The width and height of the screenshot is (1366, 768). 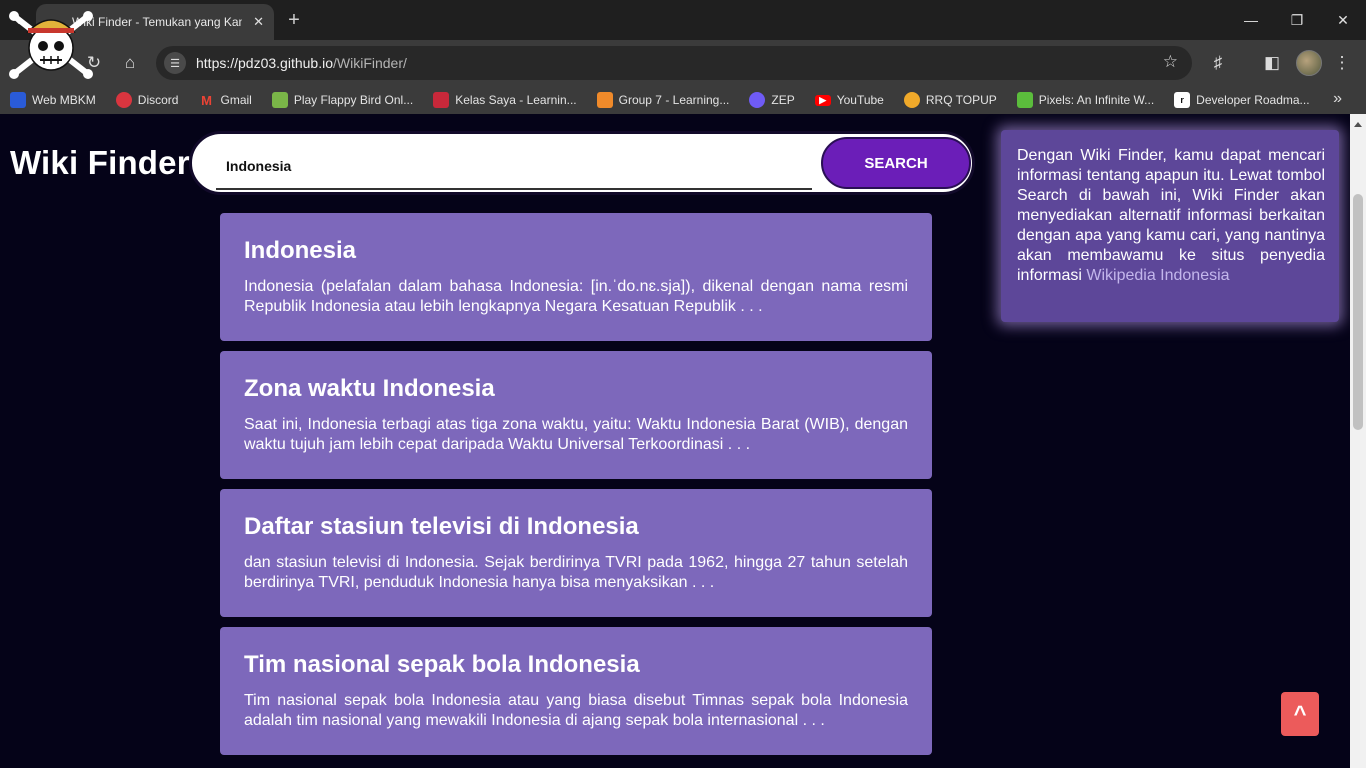 What do you see at coordinates (1337, 99) in the screenshot?
I see `more-bookmarks-icon: »` at bounding box center [1337, 99].